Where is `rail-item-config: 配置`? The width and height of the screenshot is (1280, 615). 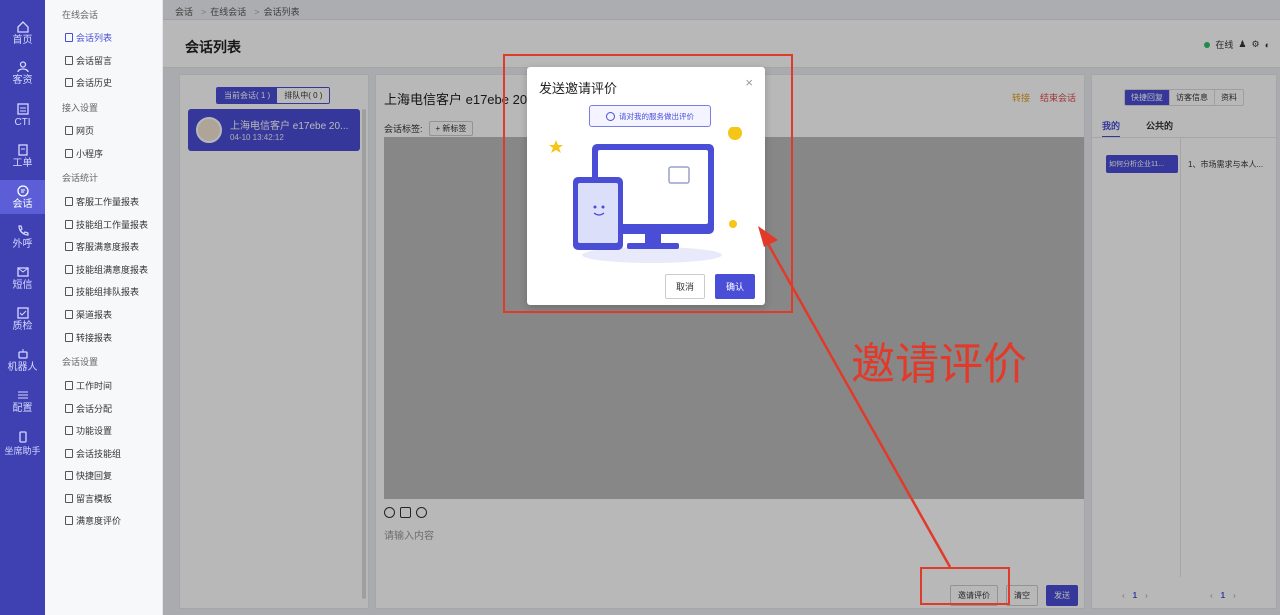 rail-item-config: 配置 is located at coordinates (22, 401).